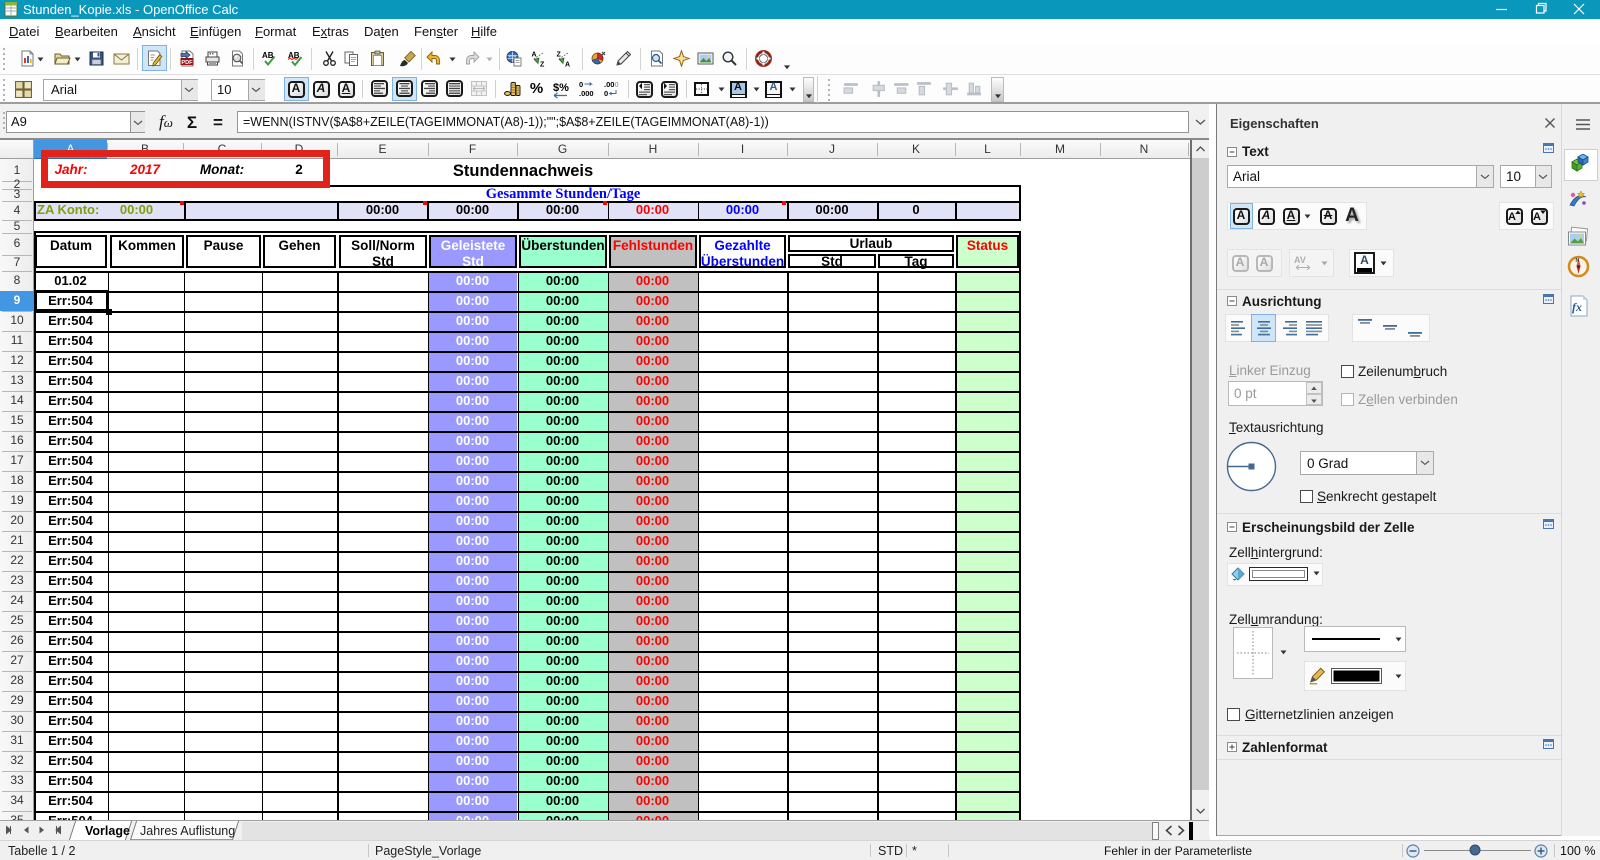 Image resolution: width=1600 pixels, height=860 pixels. I want to click on svg-text: AV, so click(1300, 260).